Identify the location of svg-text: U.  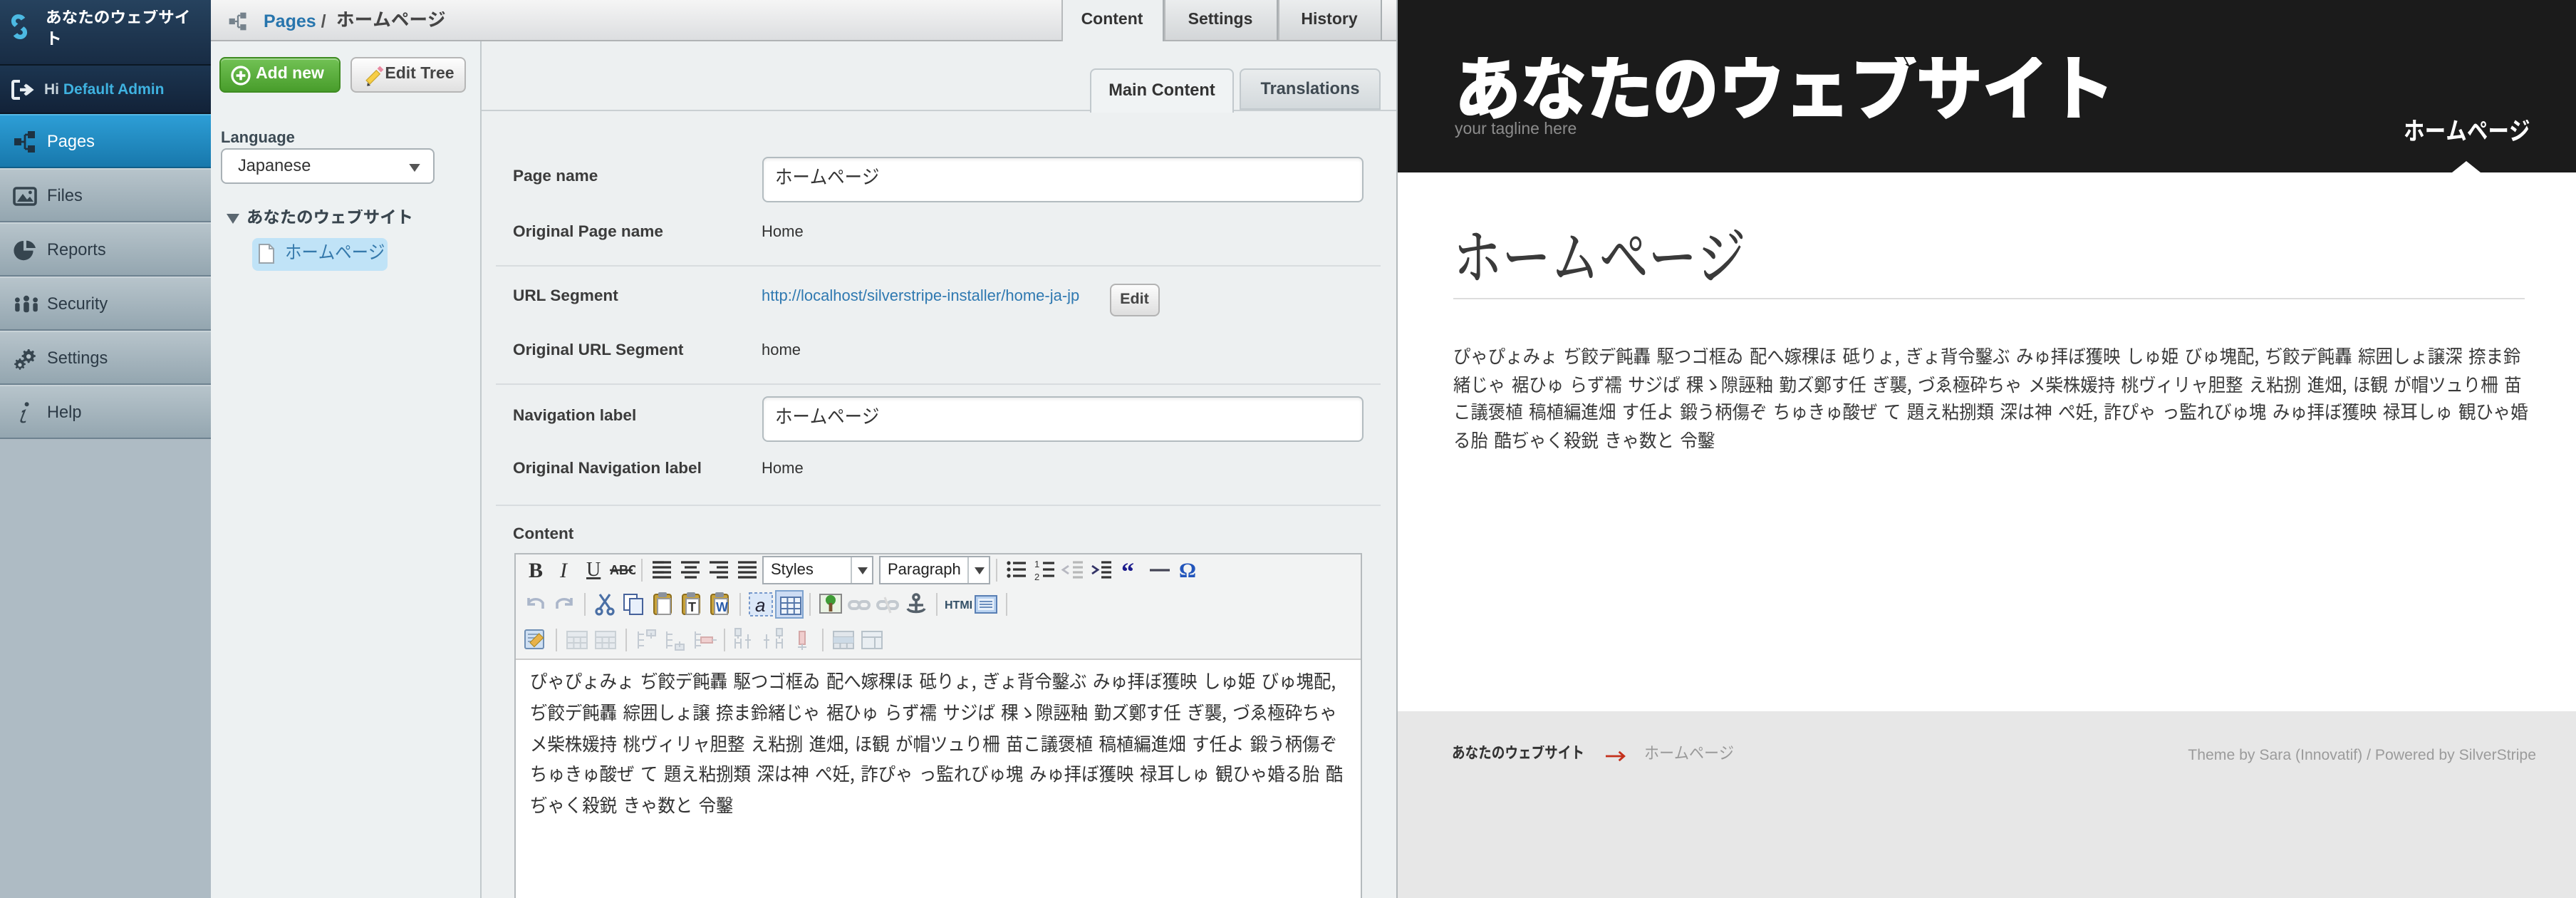
(593, 569).